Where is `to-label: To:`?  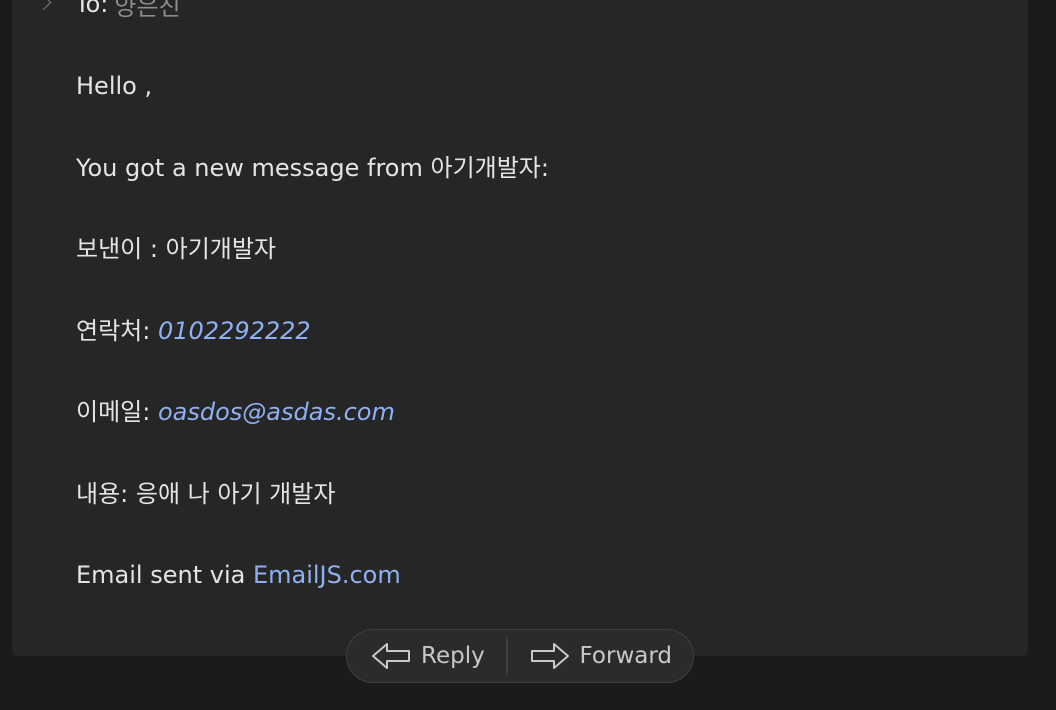
to-label: To: is located at coordinates (92, 9).